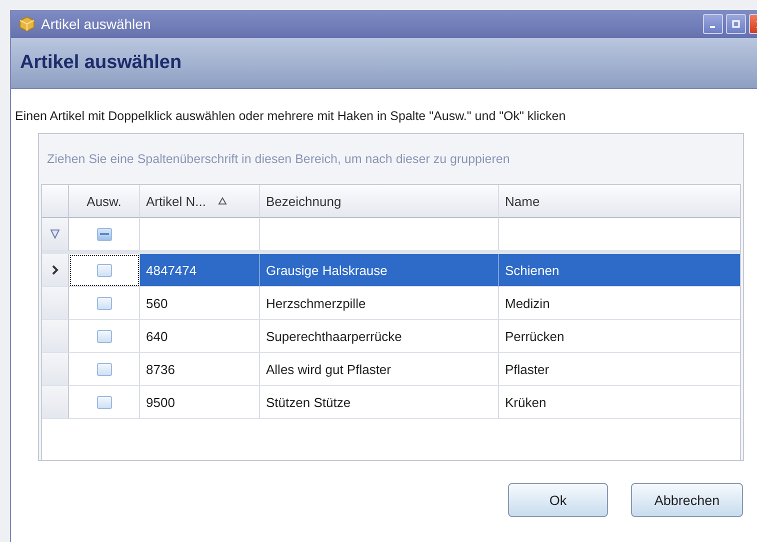 The image size is (757, 542). Describe the element at coordinates (379, 369) in the screenshot. I see `table-cell: Alles wird gut Pflaster` at that location.